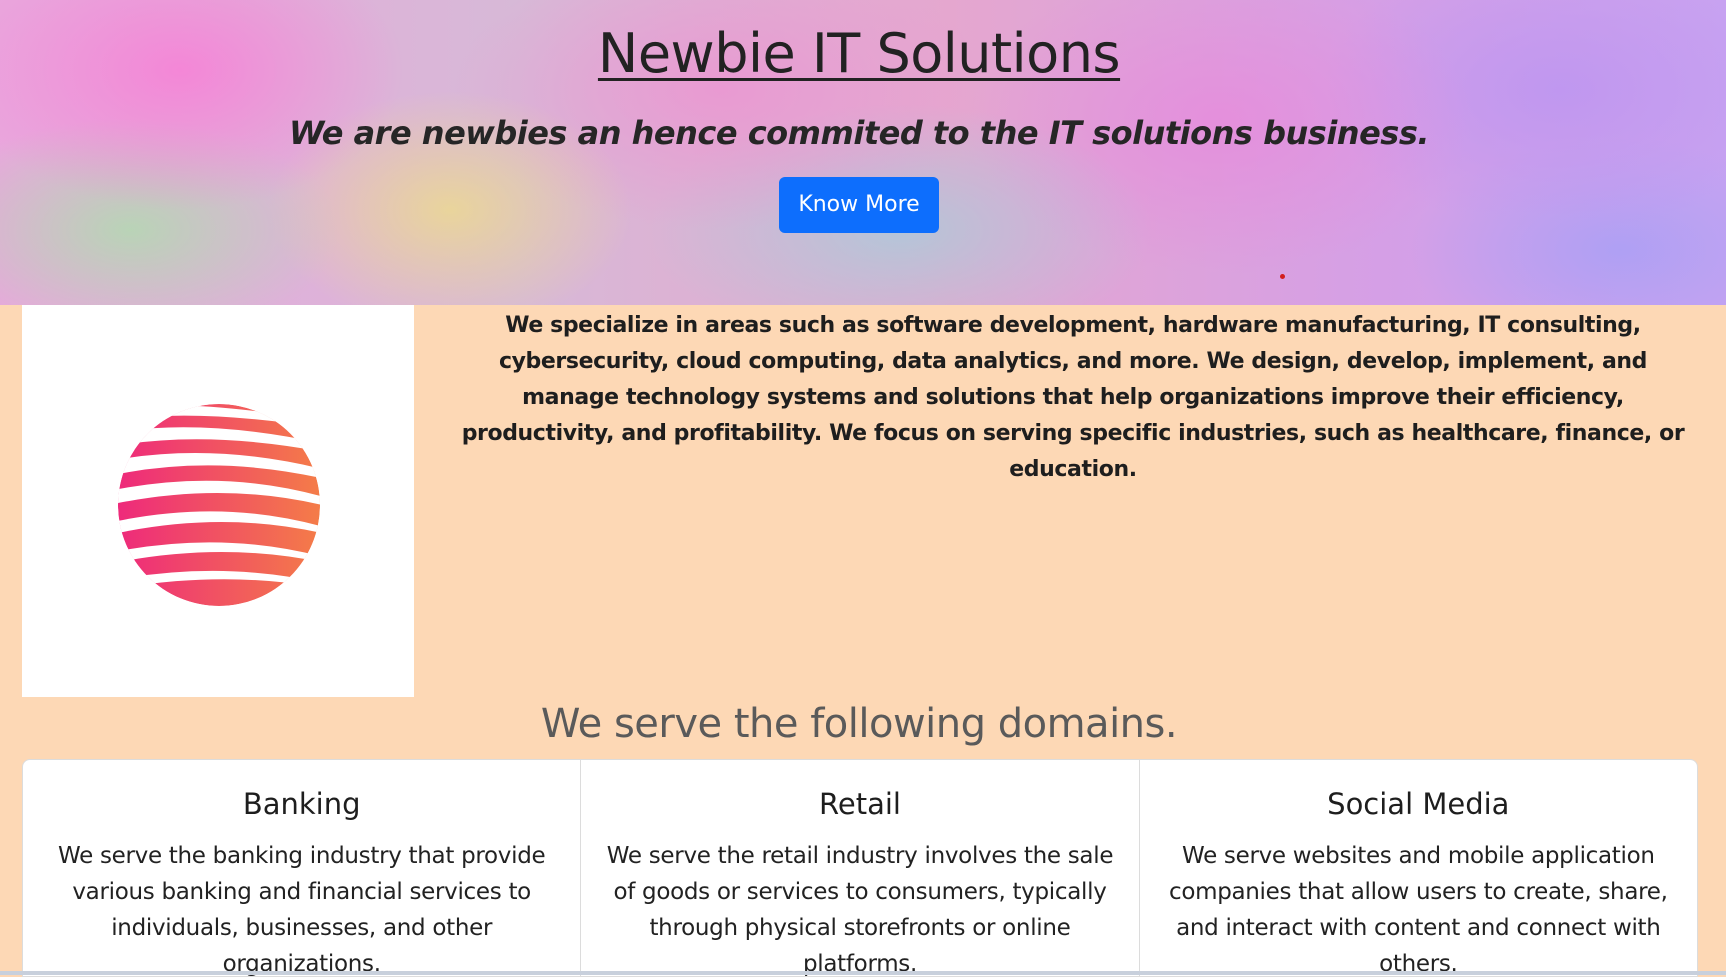 The height and width of the screenshot is (977, 1726). Describe the element at coordinates (1282, 276) in the screenshot. I see `cursor-dot` at that location.